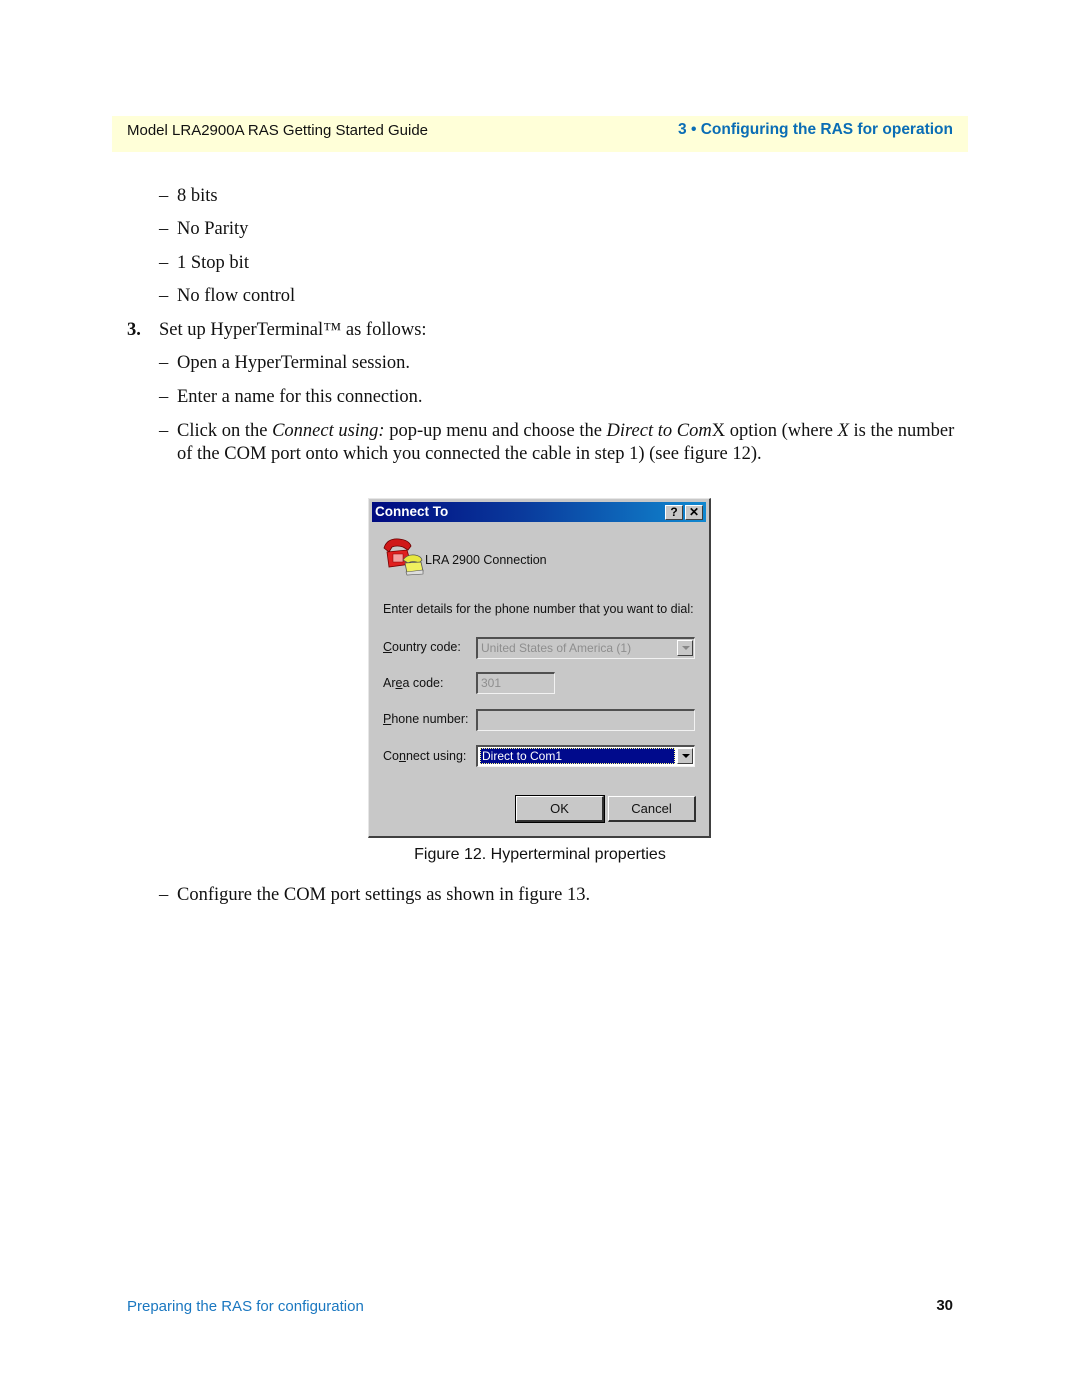 Image resolution: width=1080 pixels, height=1397 pixels. Describe the element at coordinates (486, 560) in the screenshot. I see `connection-name: LRA 2900 Connection` at that location.